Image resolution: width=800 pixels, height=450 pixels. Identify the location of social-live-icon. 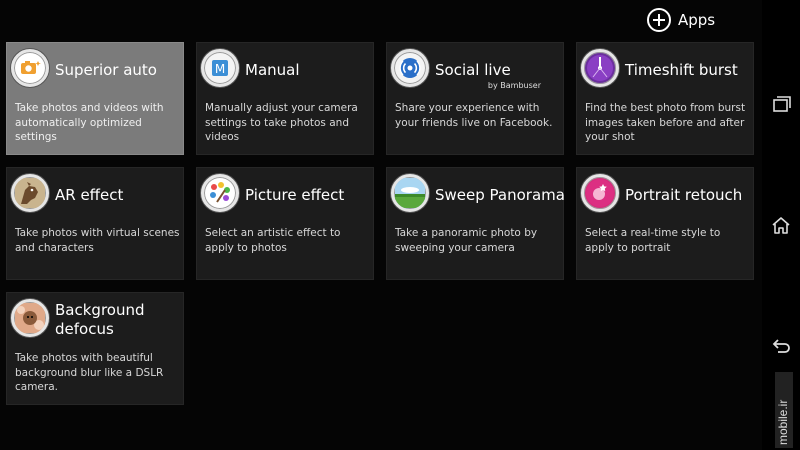
(410, 68).